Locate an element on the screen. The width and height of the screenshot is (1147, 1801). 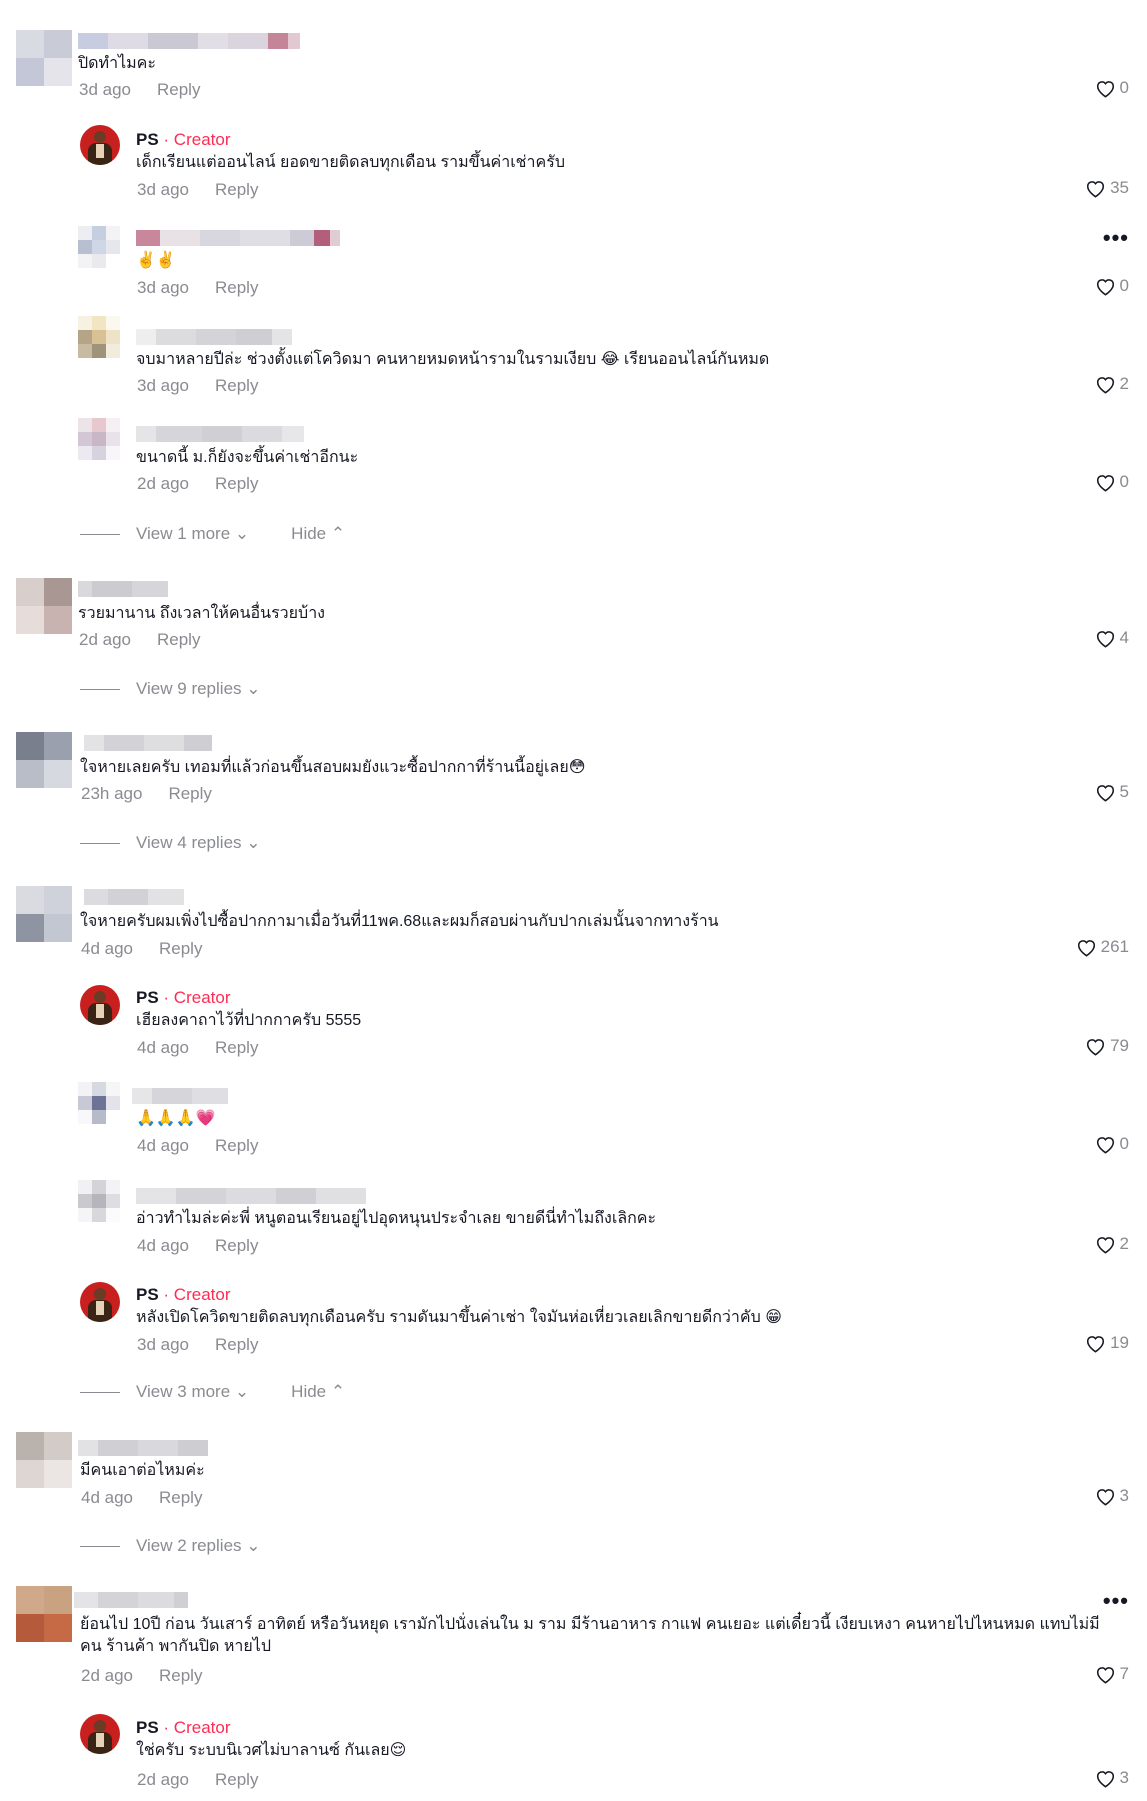
view-replies-label: View 4 replies is located at coordinates (189, 842).